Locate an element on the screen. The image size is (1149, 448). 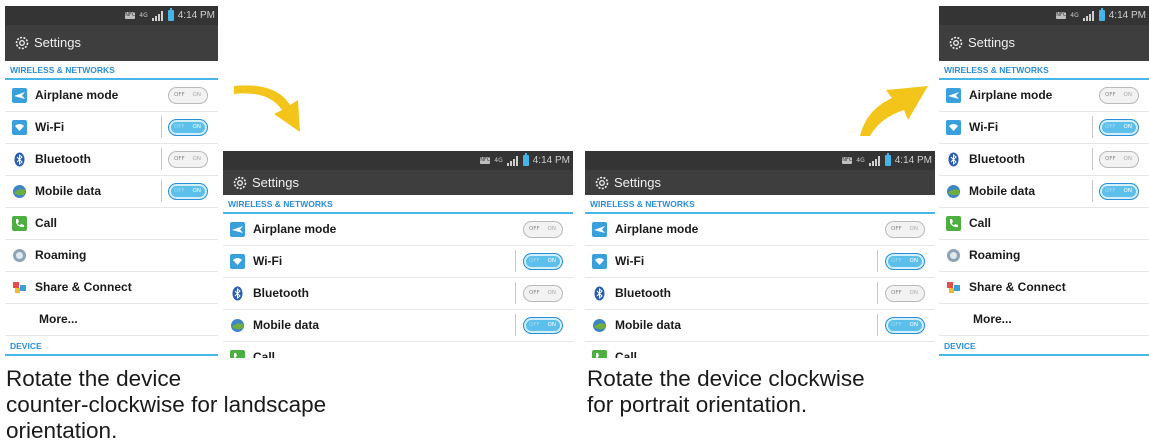
setting-label: Airplane mode is located at coordinates (1011, 95).